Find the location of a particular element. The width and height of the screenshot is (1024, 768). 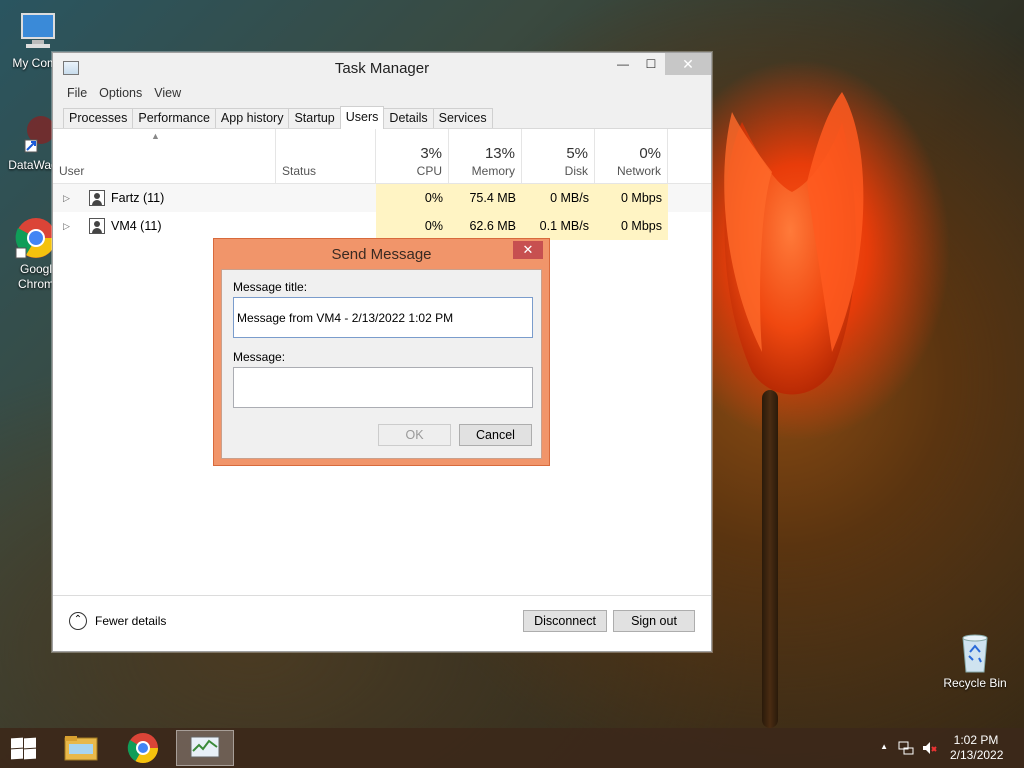

dialog-body: Message title: Message: OK Cancel is located at coordinates (381, 364).